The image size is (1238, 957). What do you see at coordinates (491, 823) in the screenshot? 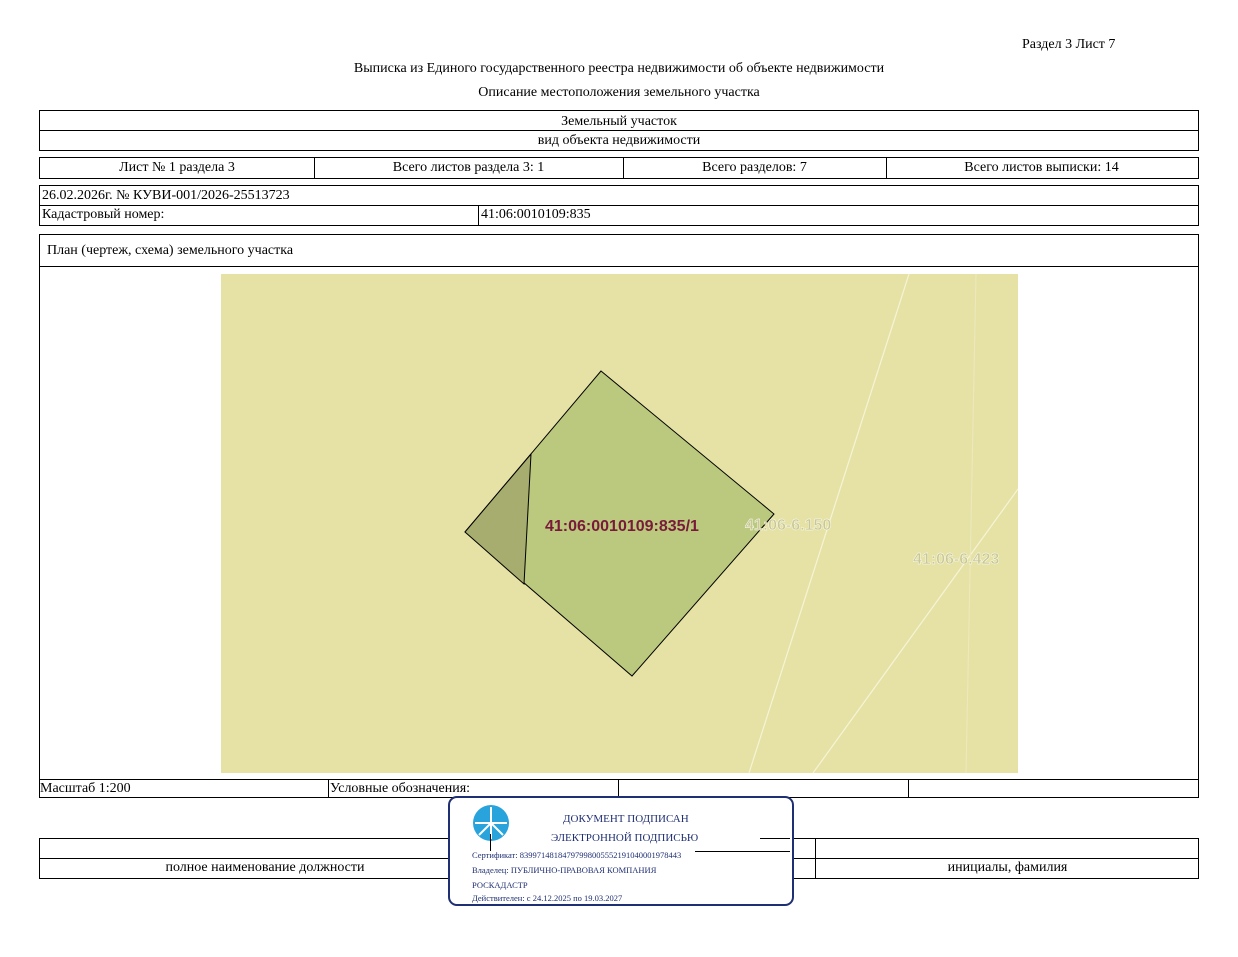
I see `rosreestr-logo-icon` at bounding box center [491, 823].